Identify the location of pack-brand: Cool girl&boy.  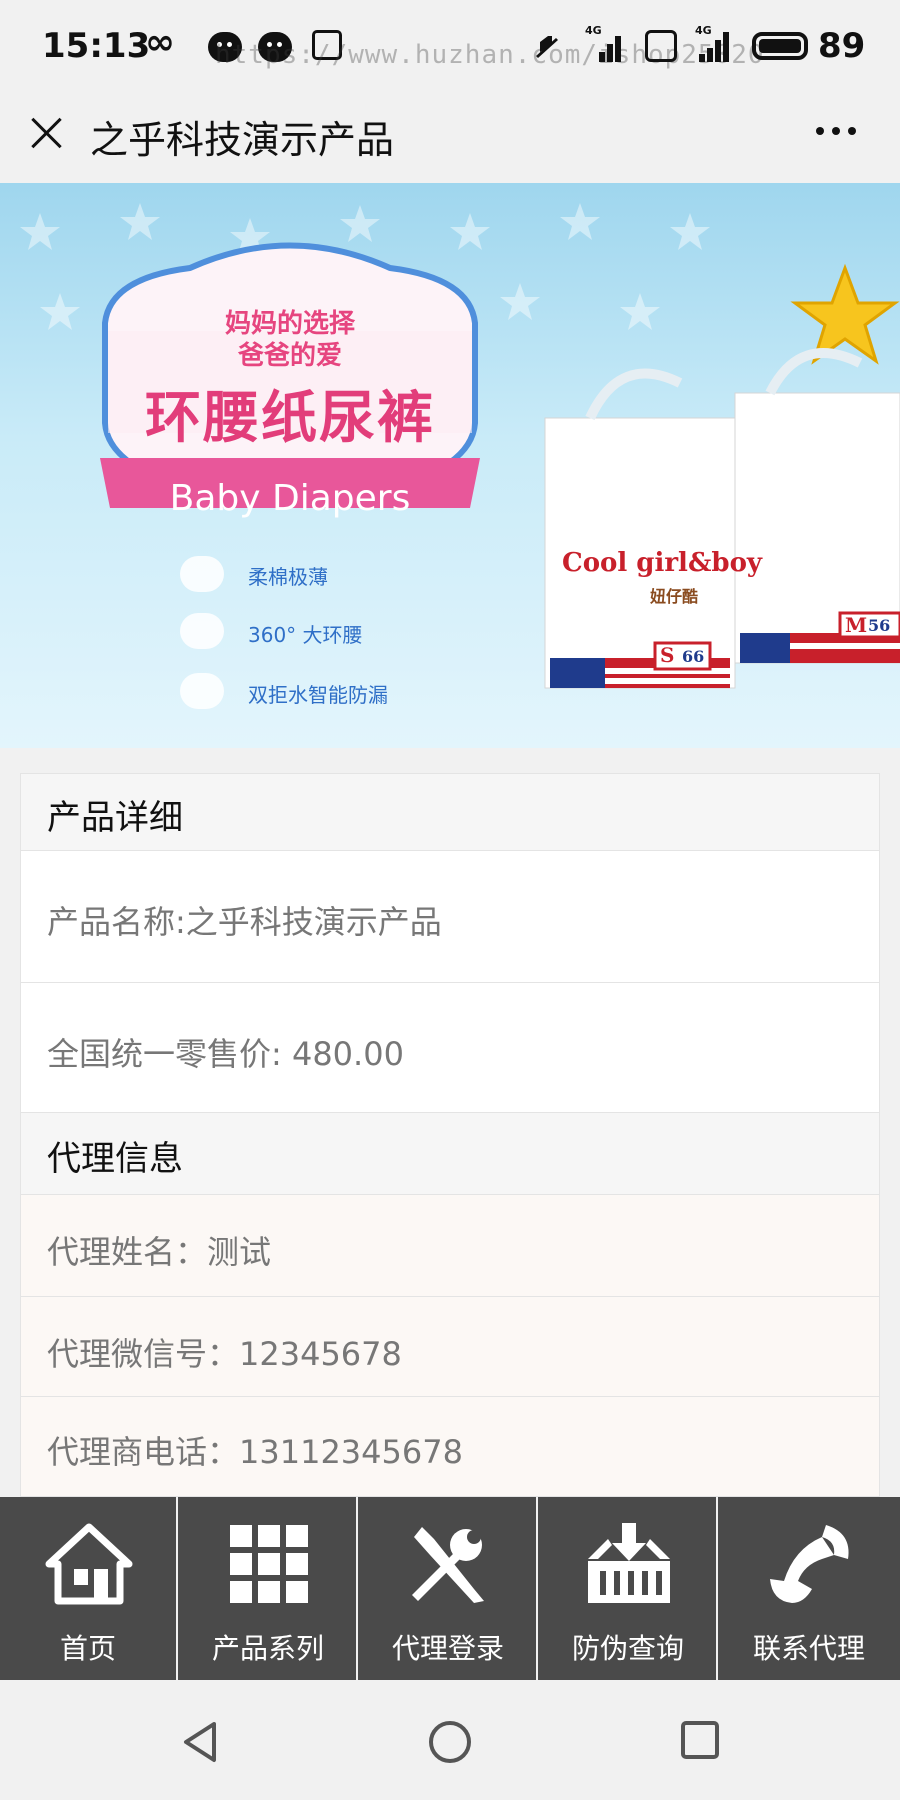
(662, 563).